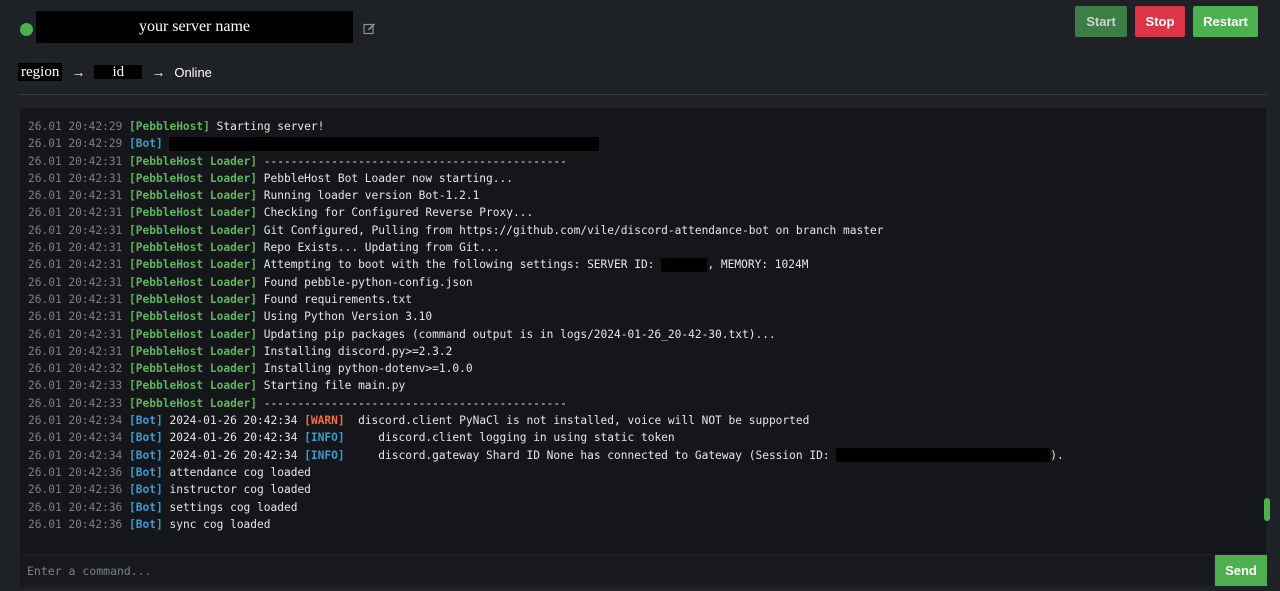 The width and height of the screenshot is (1280, 591). What do you see at coordinates (324, 421) in the screenshot?
I see `log-level: [WARN]` at bounding box center [324, 421].